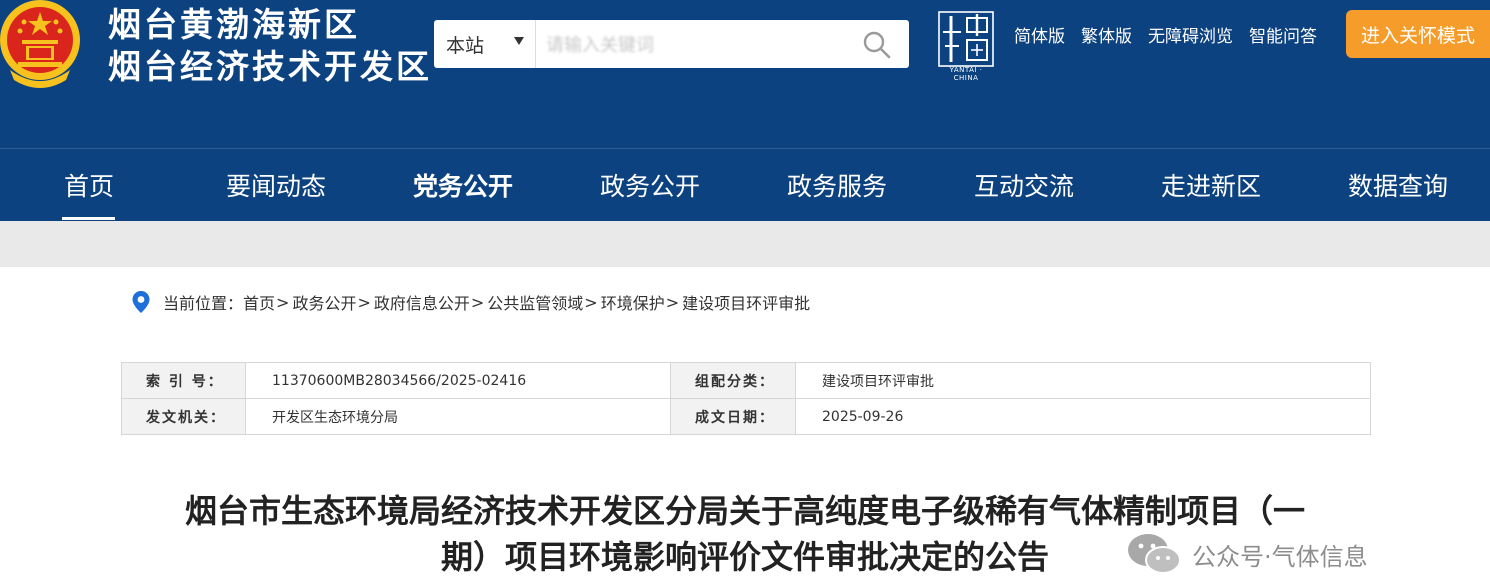 The width and height of the screenshot is (1490, 581). I want to click on nav-item-news: 要闻动态, so click(276, 185).